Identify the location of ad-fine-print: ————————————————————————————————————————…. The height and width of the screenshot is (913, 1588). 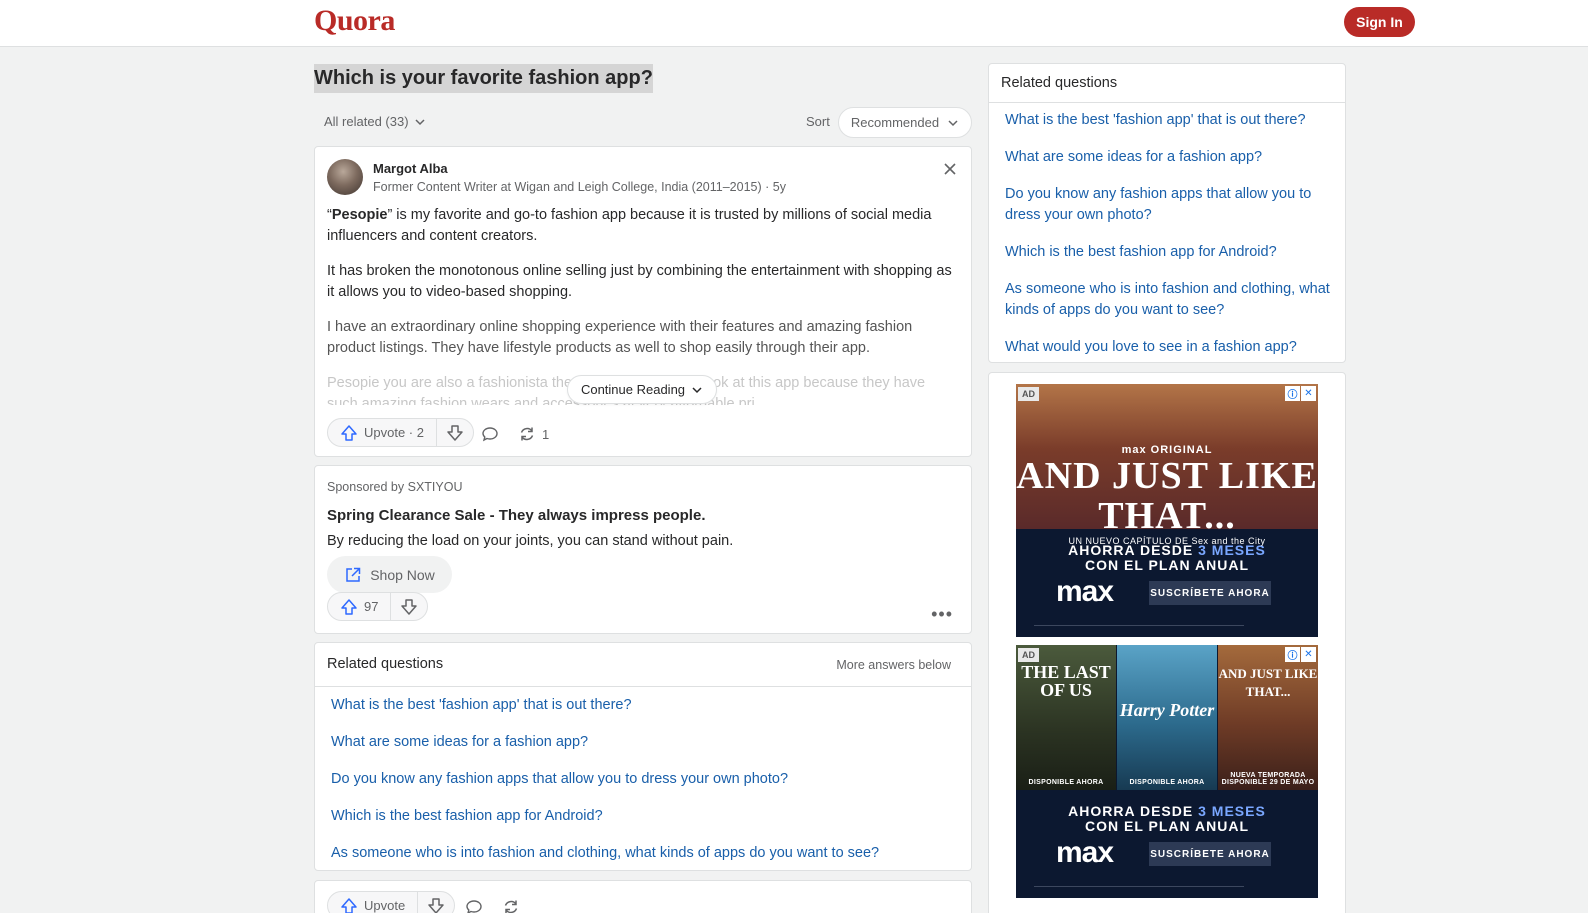
(1139, 626).